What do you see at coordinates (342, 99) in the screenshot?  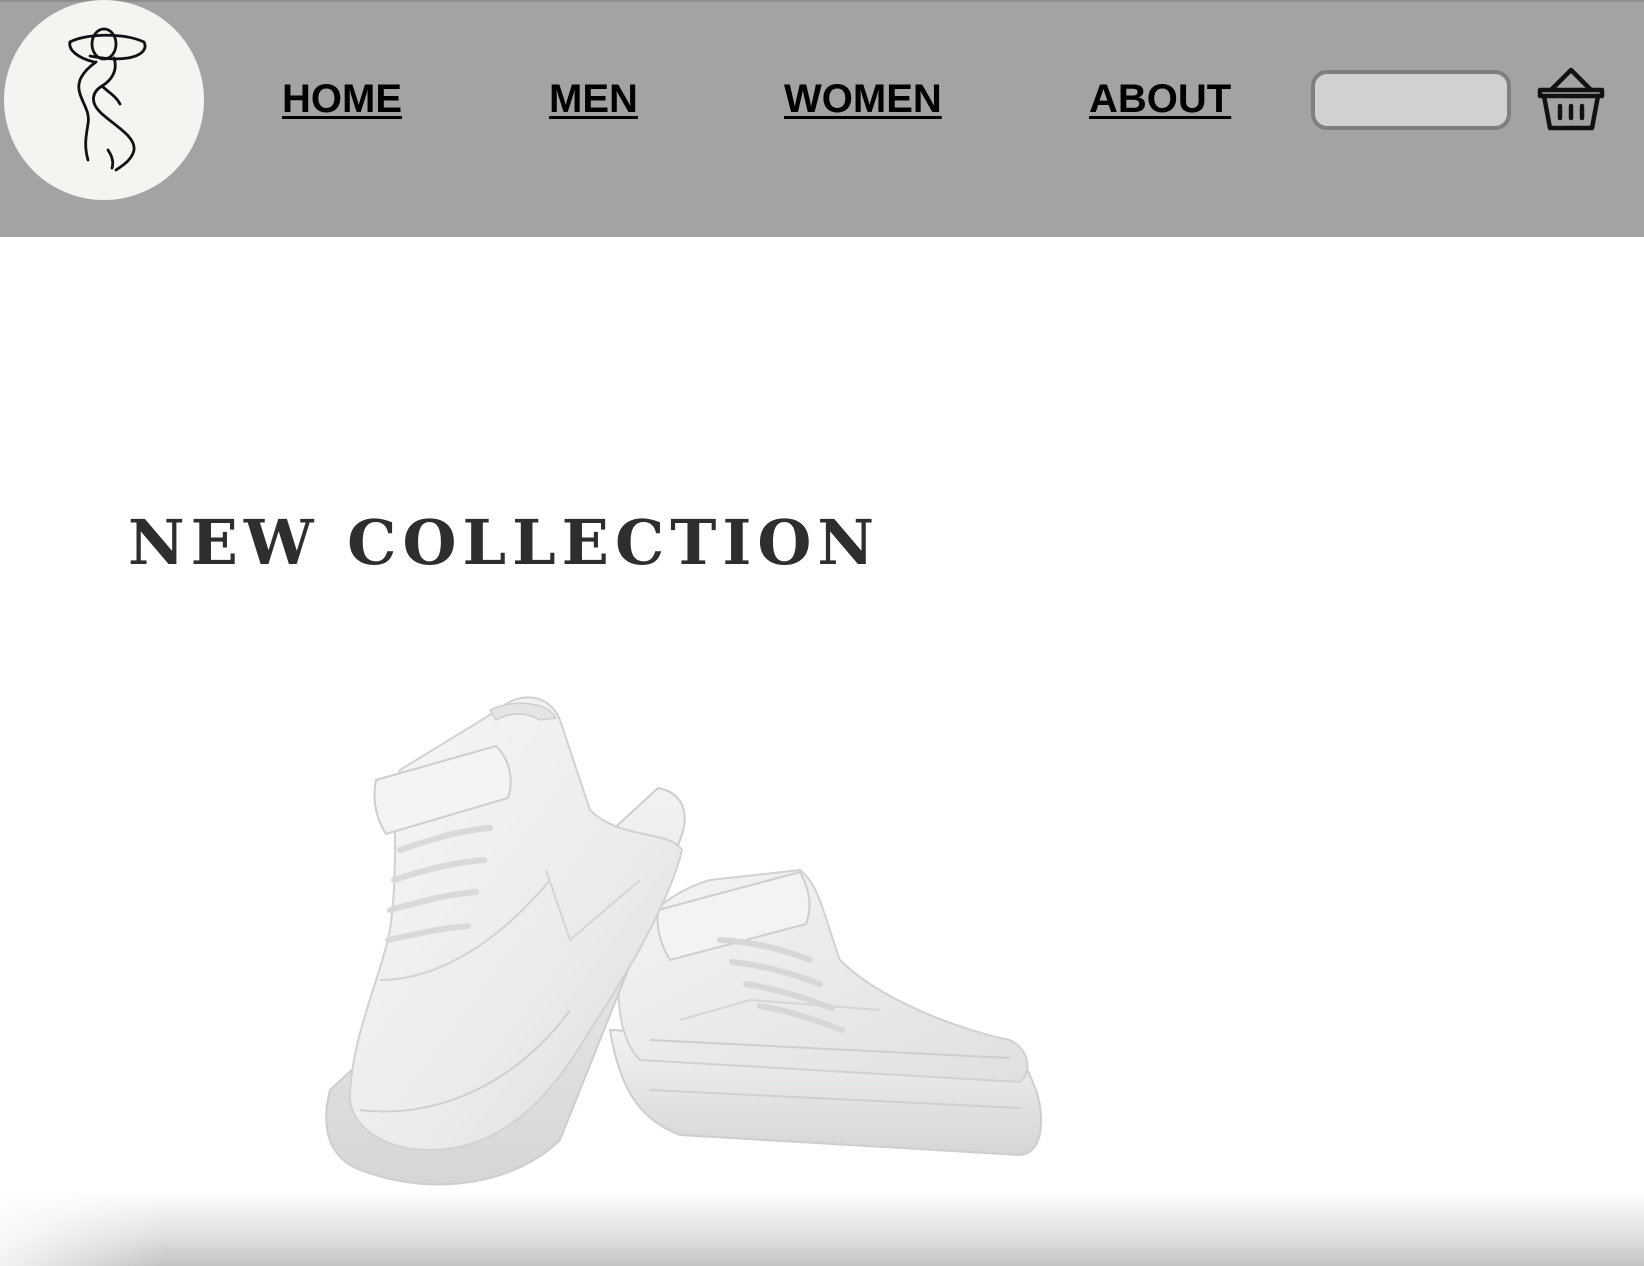 I see `nav-home-link: HOME` at bounding box center [342, 99].